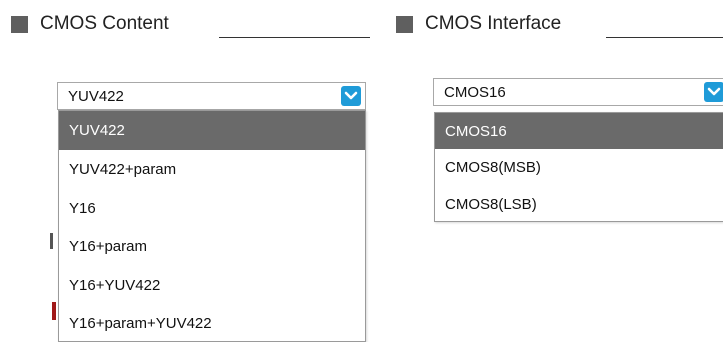 This screenshot has height=342, width=723. I want to click on cmos-interface-title: CMOS Interface, so click(493, 23).